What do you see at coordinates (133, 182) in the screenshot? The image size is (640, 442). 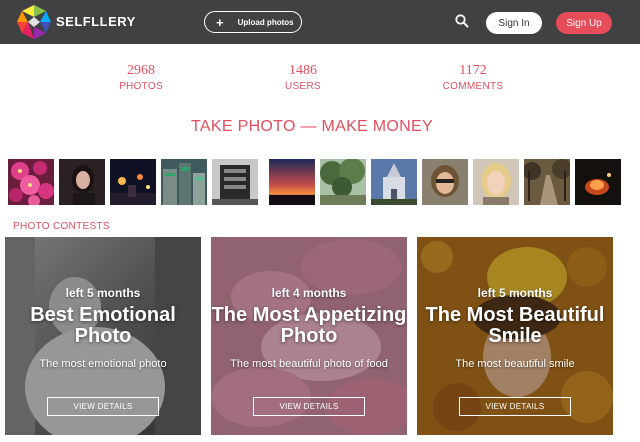 I see `thumbnail-night-street` at bounding box center [133, 182].